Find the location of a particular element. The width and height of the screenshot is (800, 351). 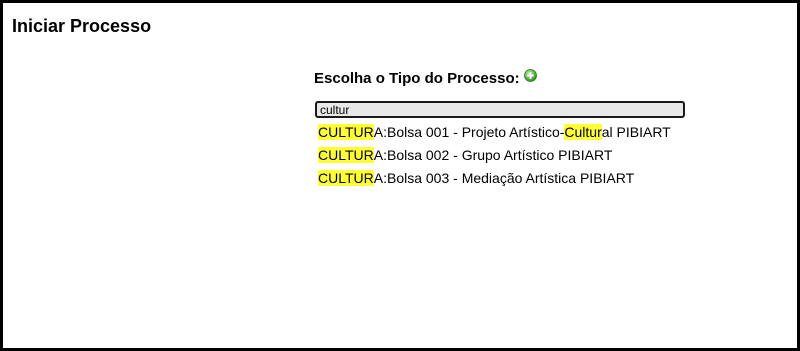

suggestion-text: A:Bolsa 003 - Mediação Artística PIBIART is located at coordinates (504, 178).